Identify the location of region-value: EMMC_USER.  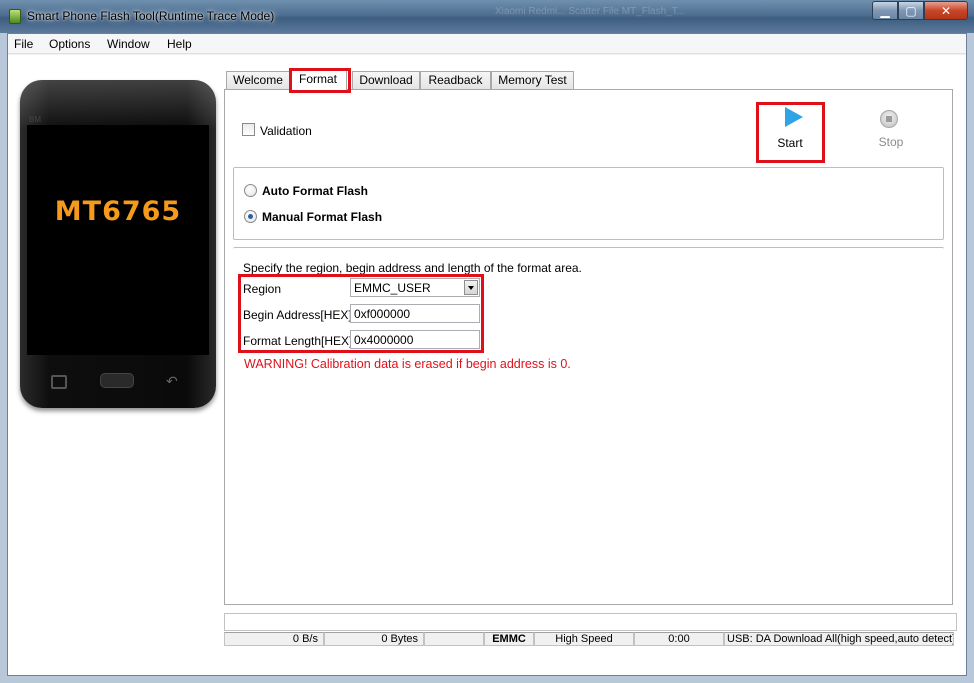
(392, 288).